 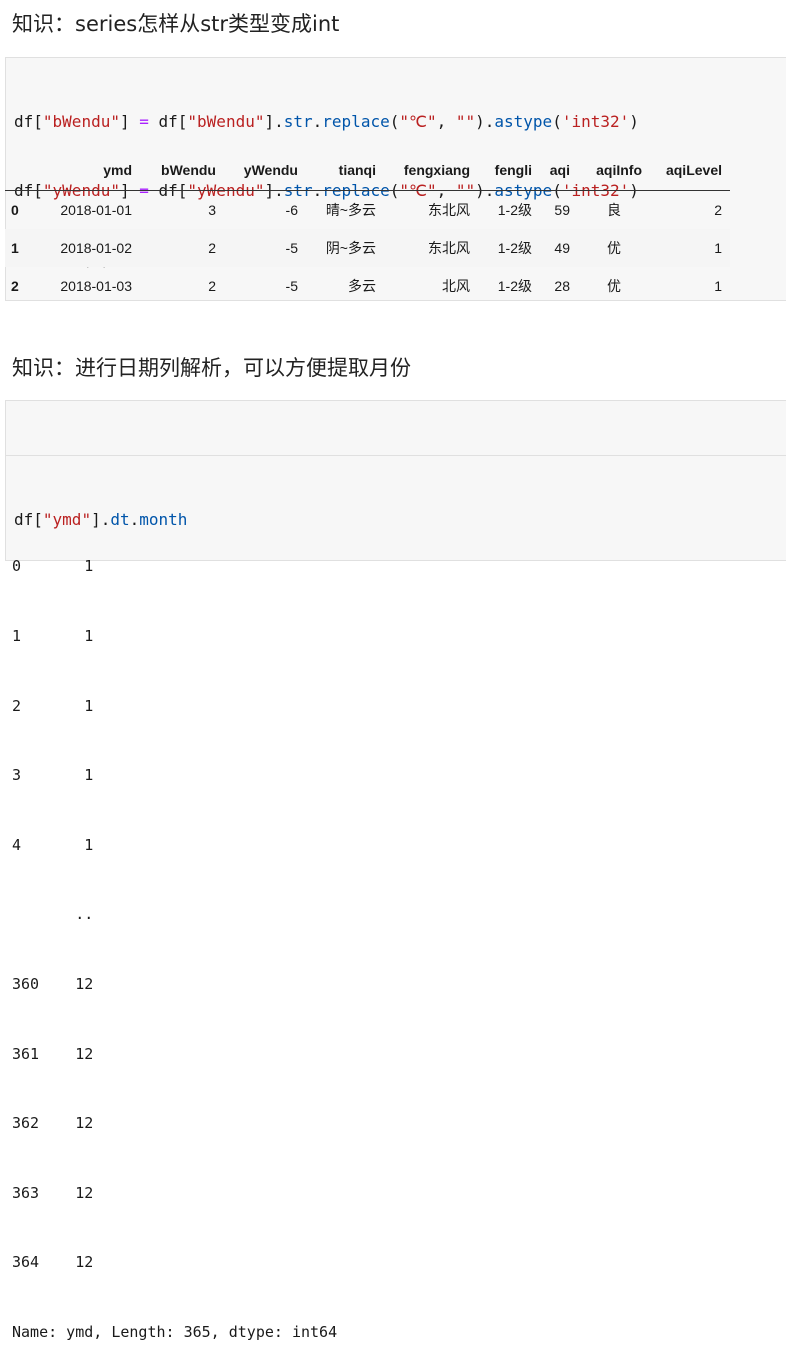 What do you see at coordinates (317, 121) in the screenshot?
I see `code-token: .` at bounding box center [317, 121].